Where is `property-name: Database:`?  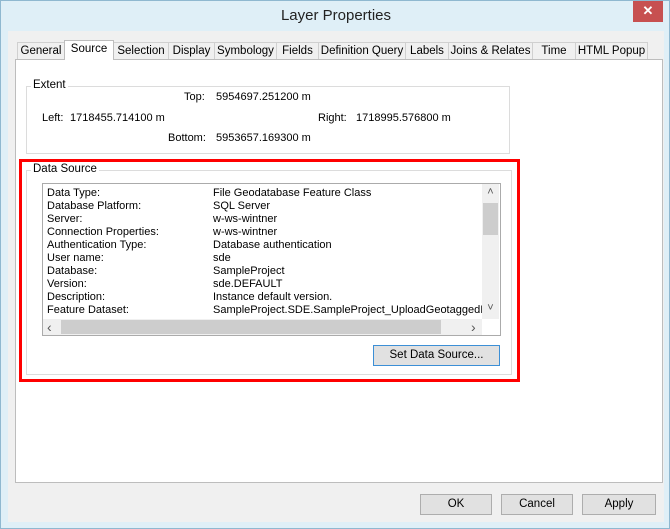
property-name: Database: is located at coordinates (72, 271).